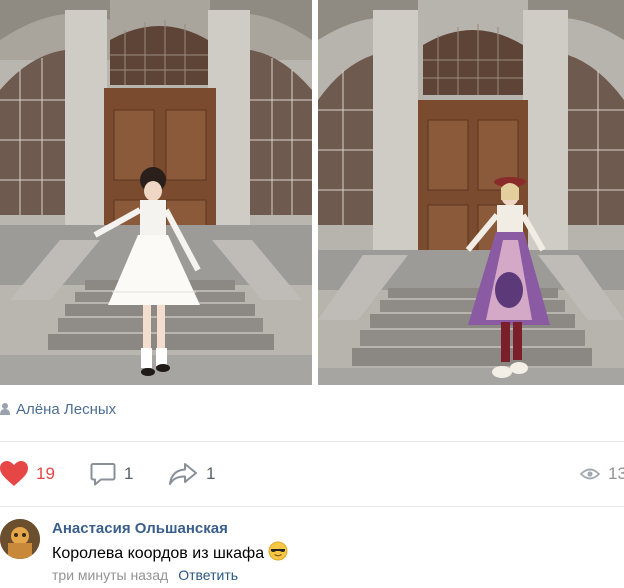 This screenshot has height=588, width=624. What do you see at coordinates (14, 474) in the screenshot?
I see `heart-icon` at bounding box center [14, 474].